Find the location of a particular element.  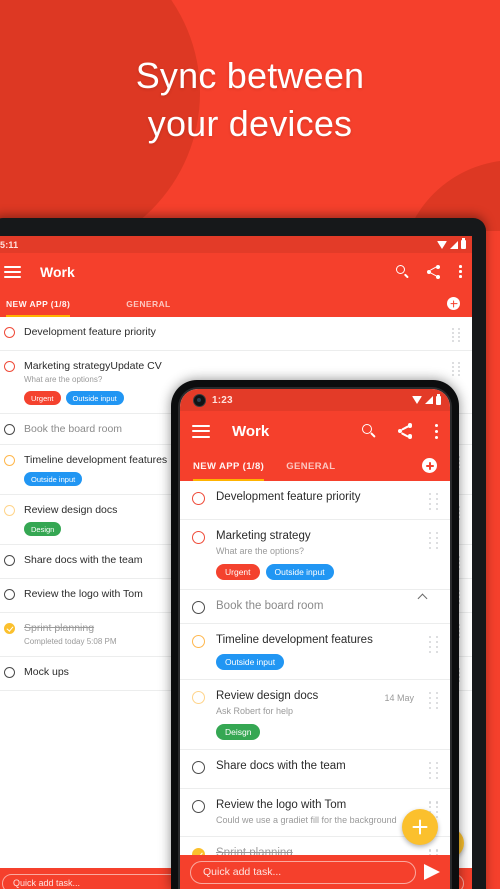

subtask-row: Book the board room is located at coordinates (315, 607).